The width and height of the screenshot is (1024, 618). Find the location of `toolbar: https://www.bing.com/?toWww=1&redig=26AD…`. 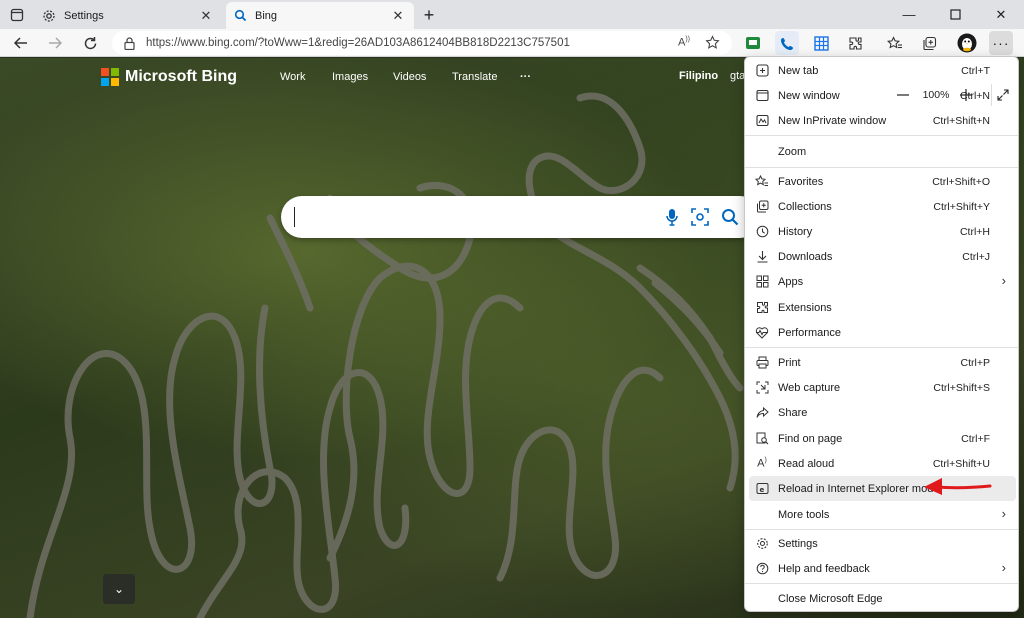

toolbar: https://www.bing.com/?toWww=1&redig=26AD… is located at coordinates (512, 43).